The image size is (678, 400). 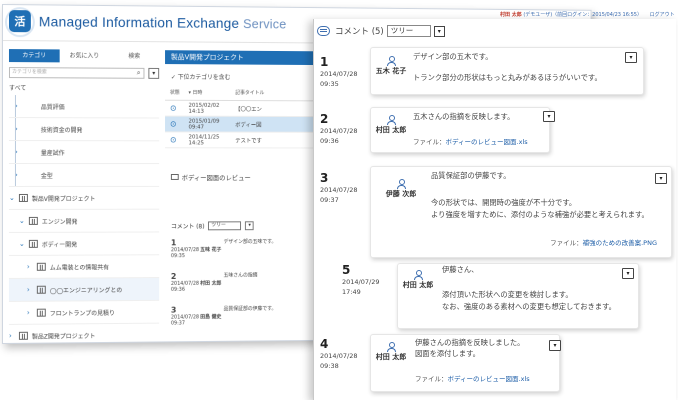 I want to click on tree-item-label: 製品V開発プロジェクト, so click(x=63, y=199).